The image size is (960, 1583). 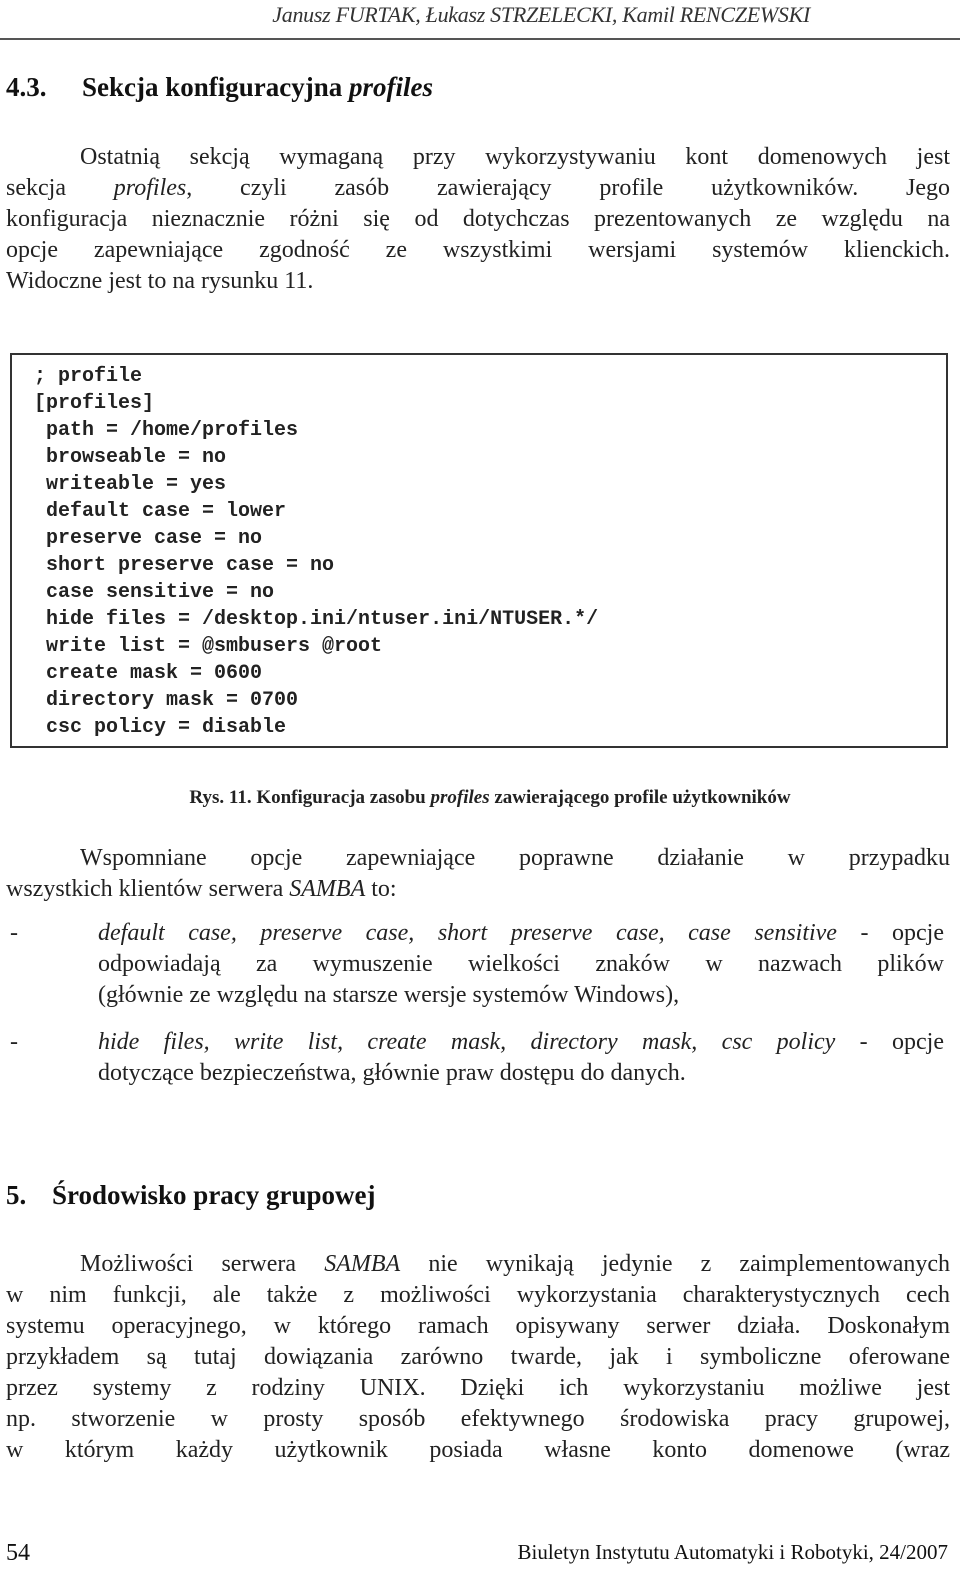 What do you see at coordinates (478, 889) in the screenshot?
I see `text-line: wszystkich klientów serwera SAMBA to:` at bounding box center [478, 889].